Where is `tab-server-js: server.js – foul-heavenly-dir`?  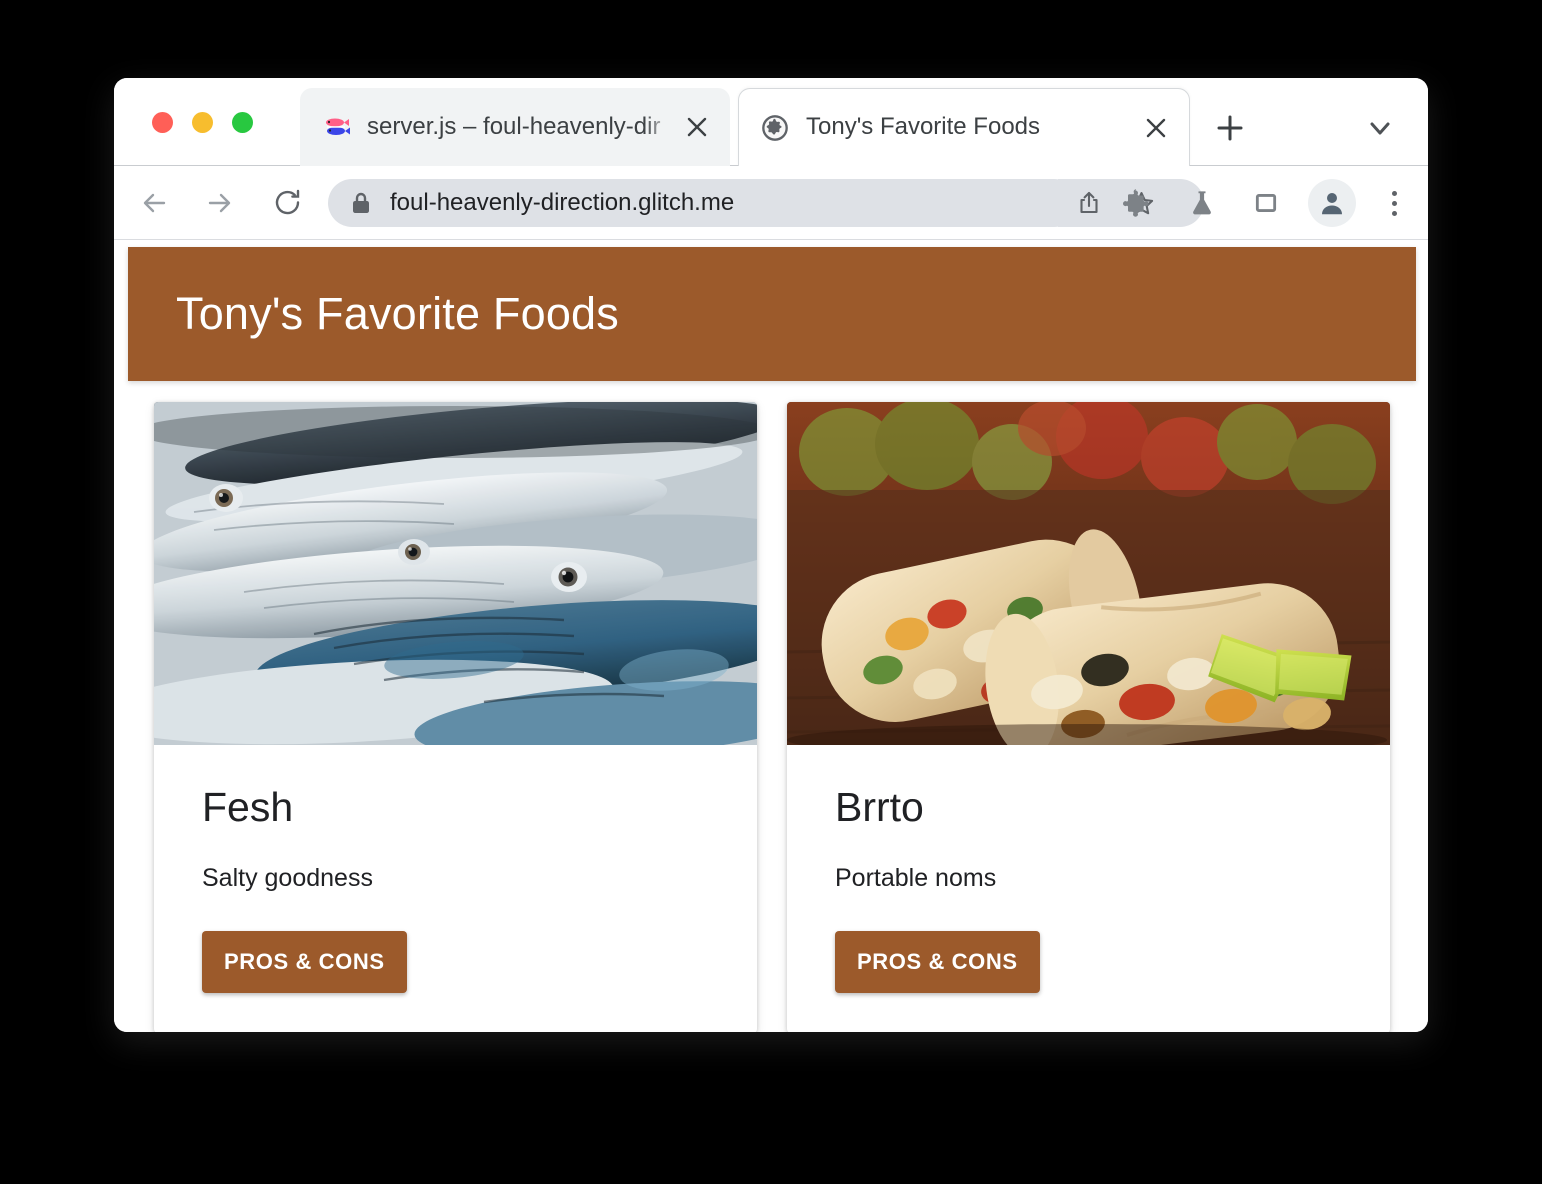
tab-server-js: server.js – foul-heavenly-dir is located at coordinates (515, 127).